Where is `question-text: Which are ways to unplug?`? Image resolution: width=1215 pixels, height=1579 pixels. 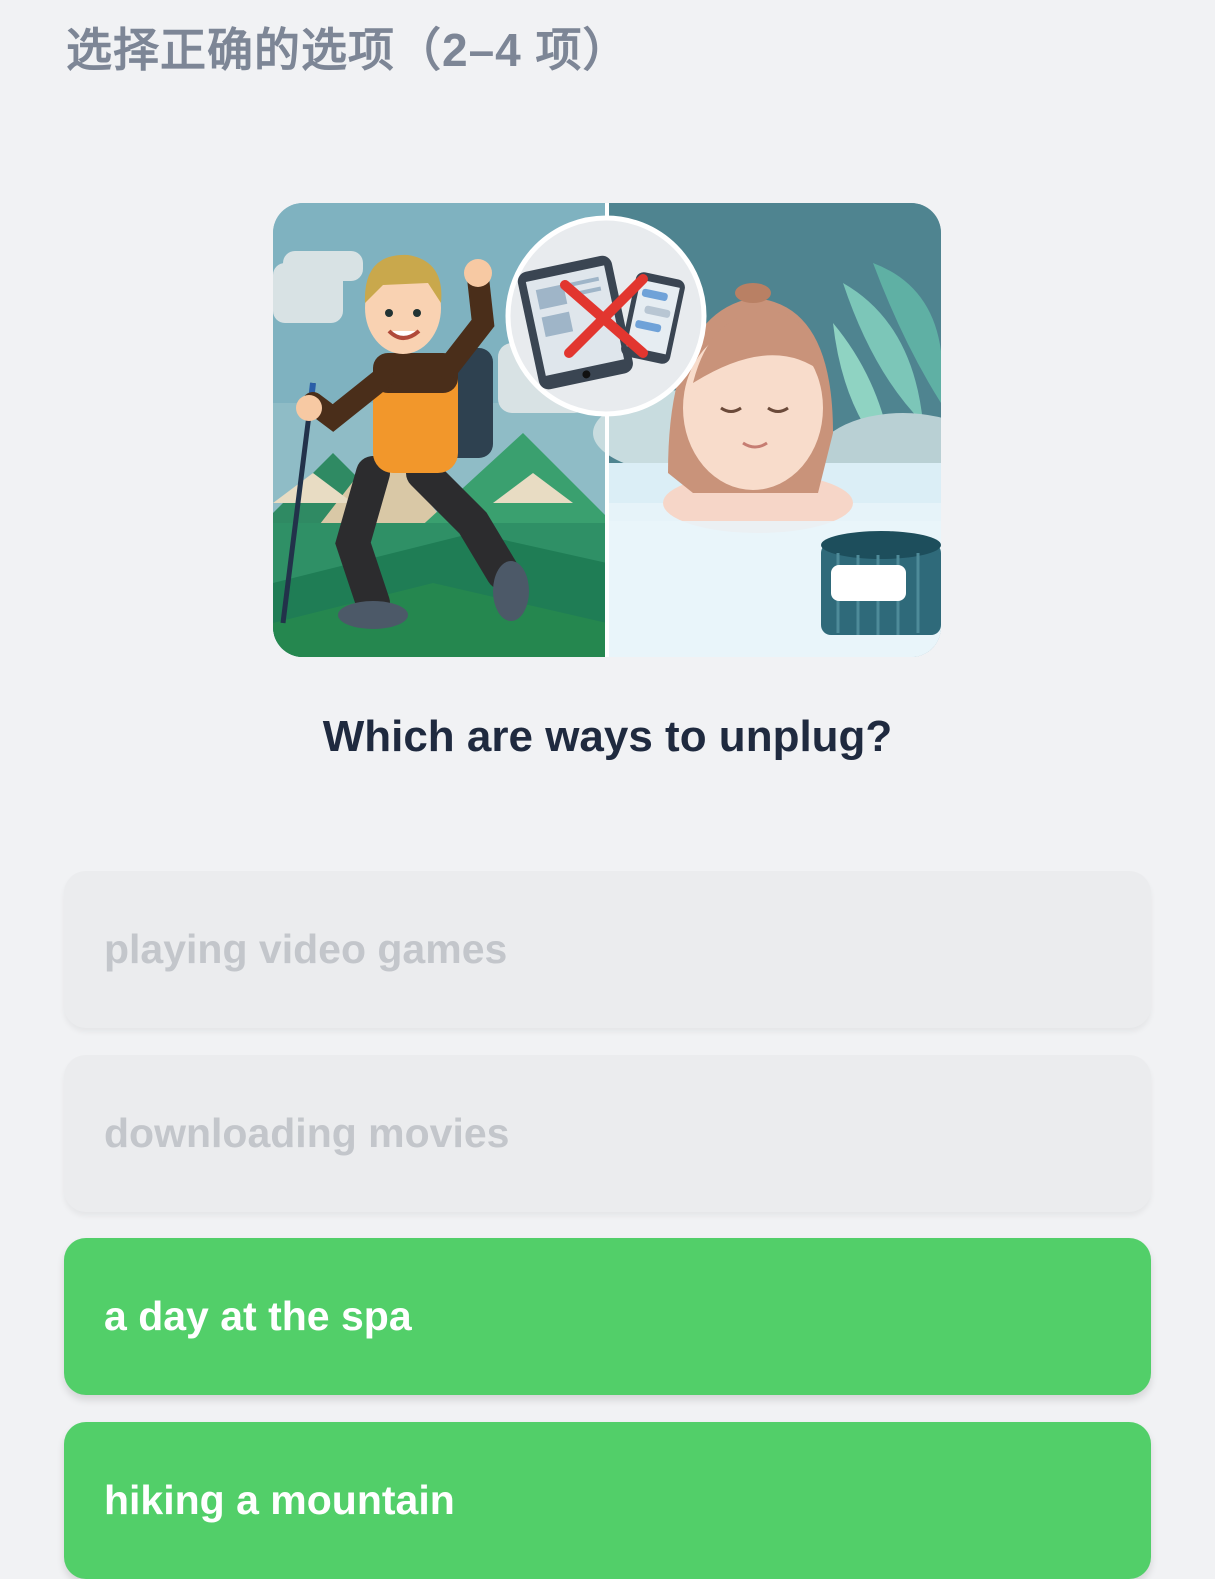 question-text: Which are ways to unplug? is located at coordinates (607, 736).